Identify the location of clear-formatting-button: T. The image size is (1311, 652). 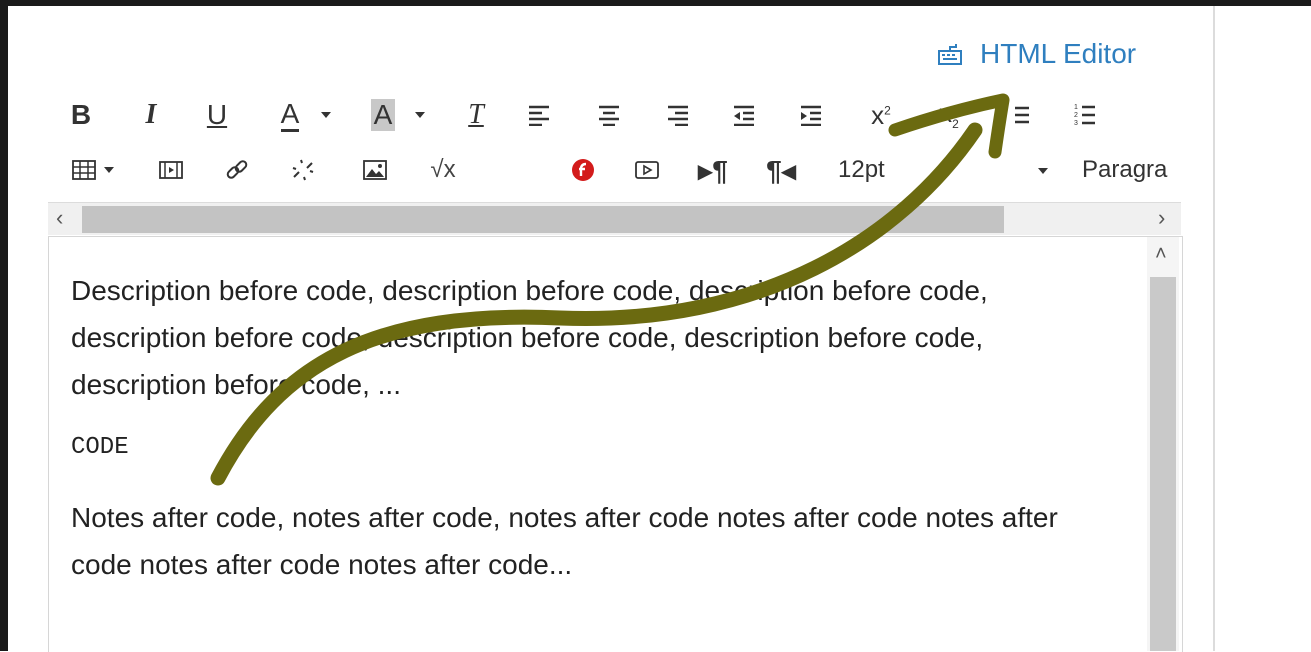
(476, 115).